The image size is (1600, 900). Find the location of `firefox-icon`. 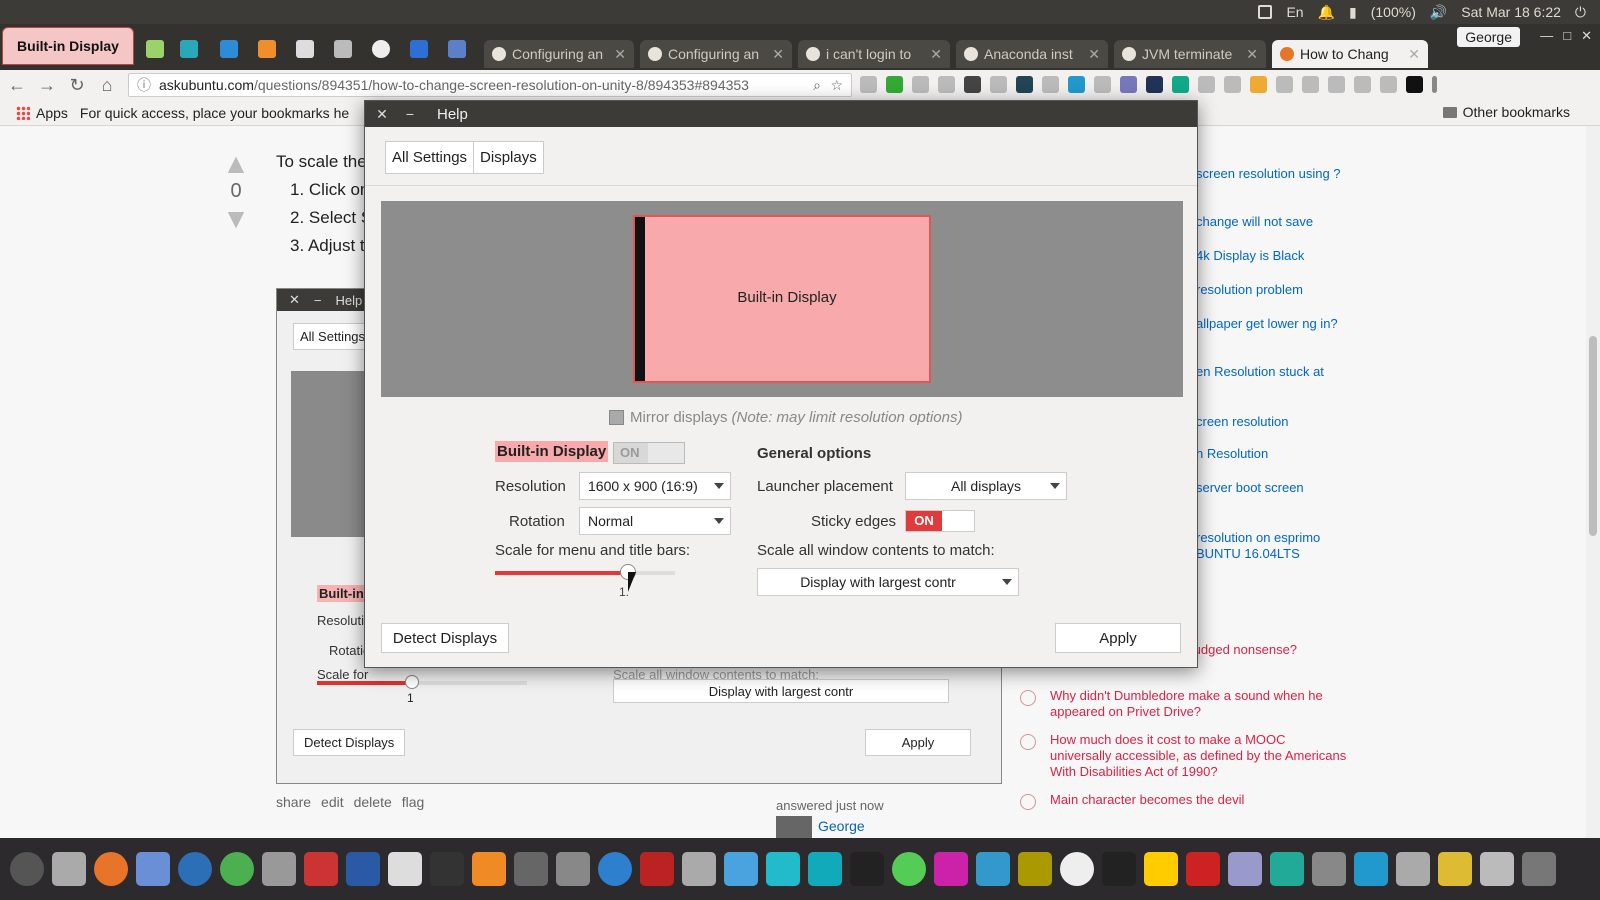

firefox-icon is located at coordinates (111, 869).